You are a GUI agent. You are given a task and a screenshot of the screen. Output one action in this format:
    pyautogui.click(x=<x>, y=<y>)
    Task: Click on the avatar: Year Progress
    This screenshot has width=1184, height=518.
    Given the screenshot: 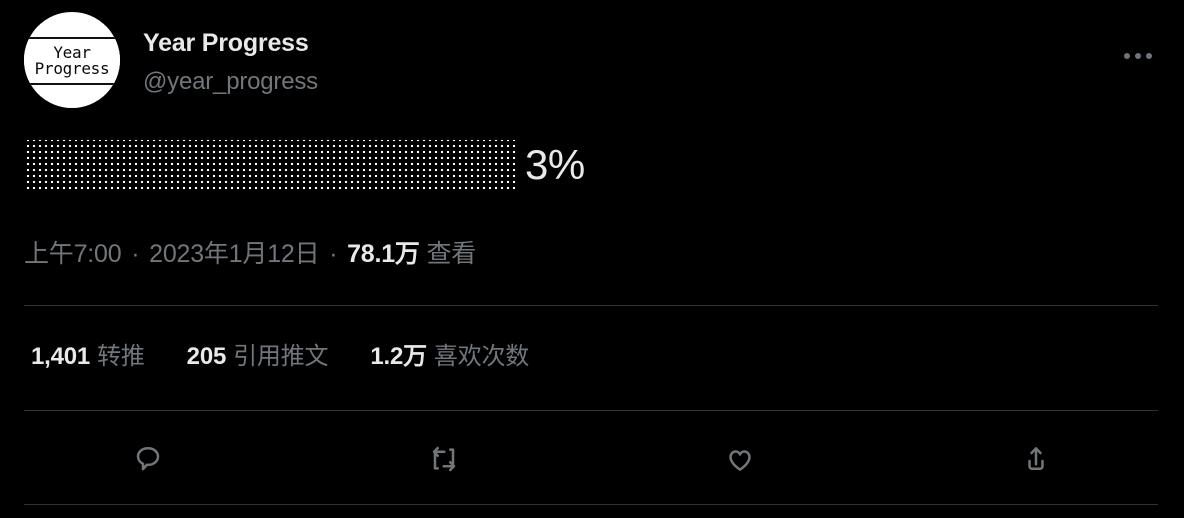 What is the action you would take?
    pyautogui.click(x=72, y=60)
    